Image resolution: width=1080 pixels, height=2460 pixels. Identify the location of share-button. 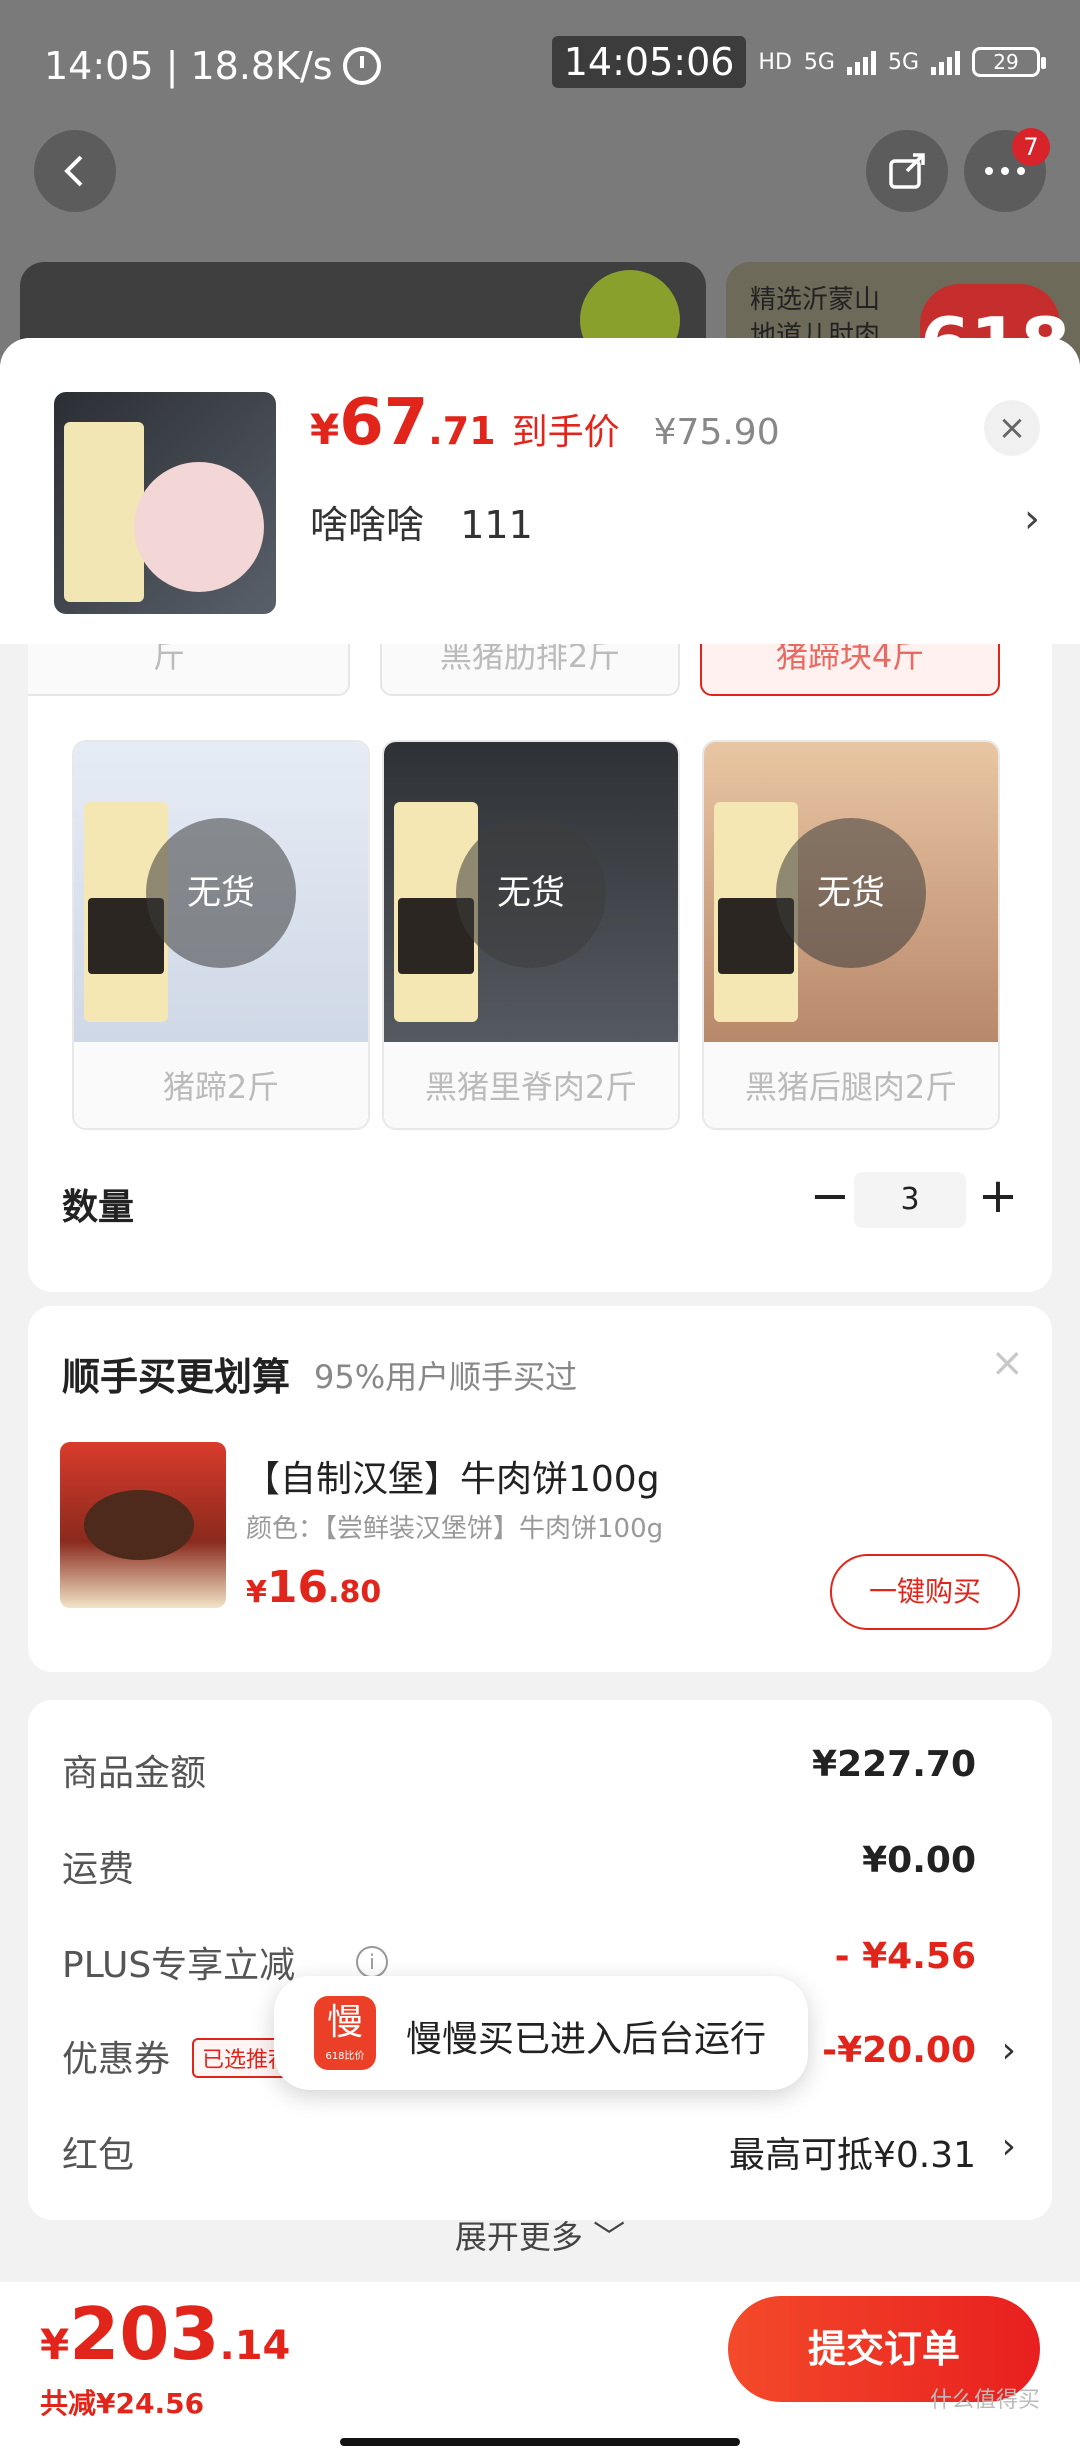
(907, 171).